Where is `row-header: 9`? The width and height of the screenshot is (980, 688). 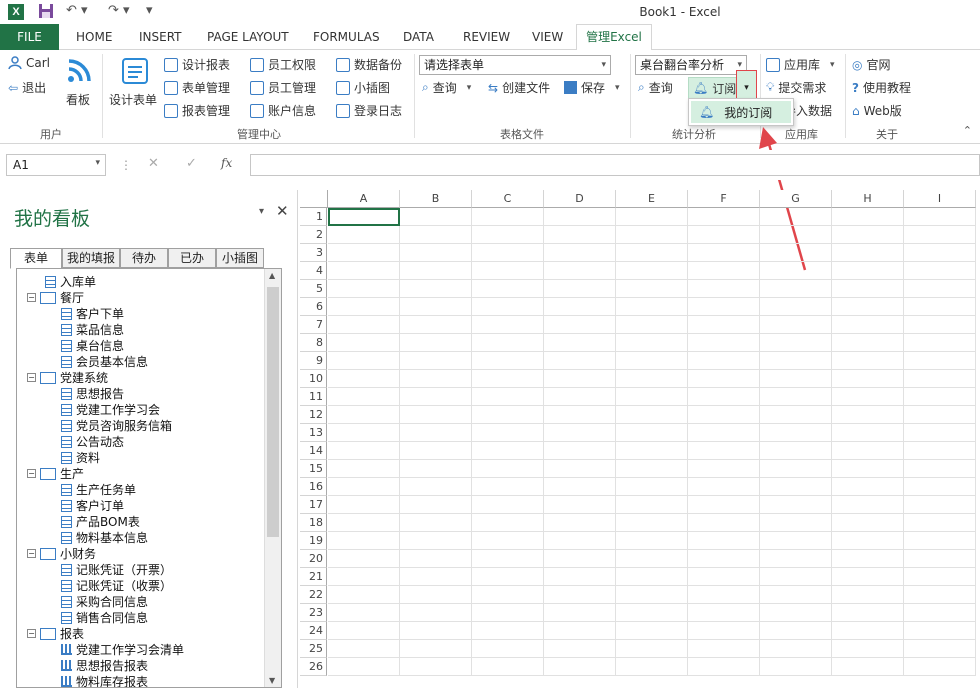
row-header: 9 is located at coordinates (313, 361).